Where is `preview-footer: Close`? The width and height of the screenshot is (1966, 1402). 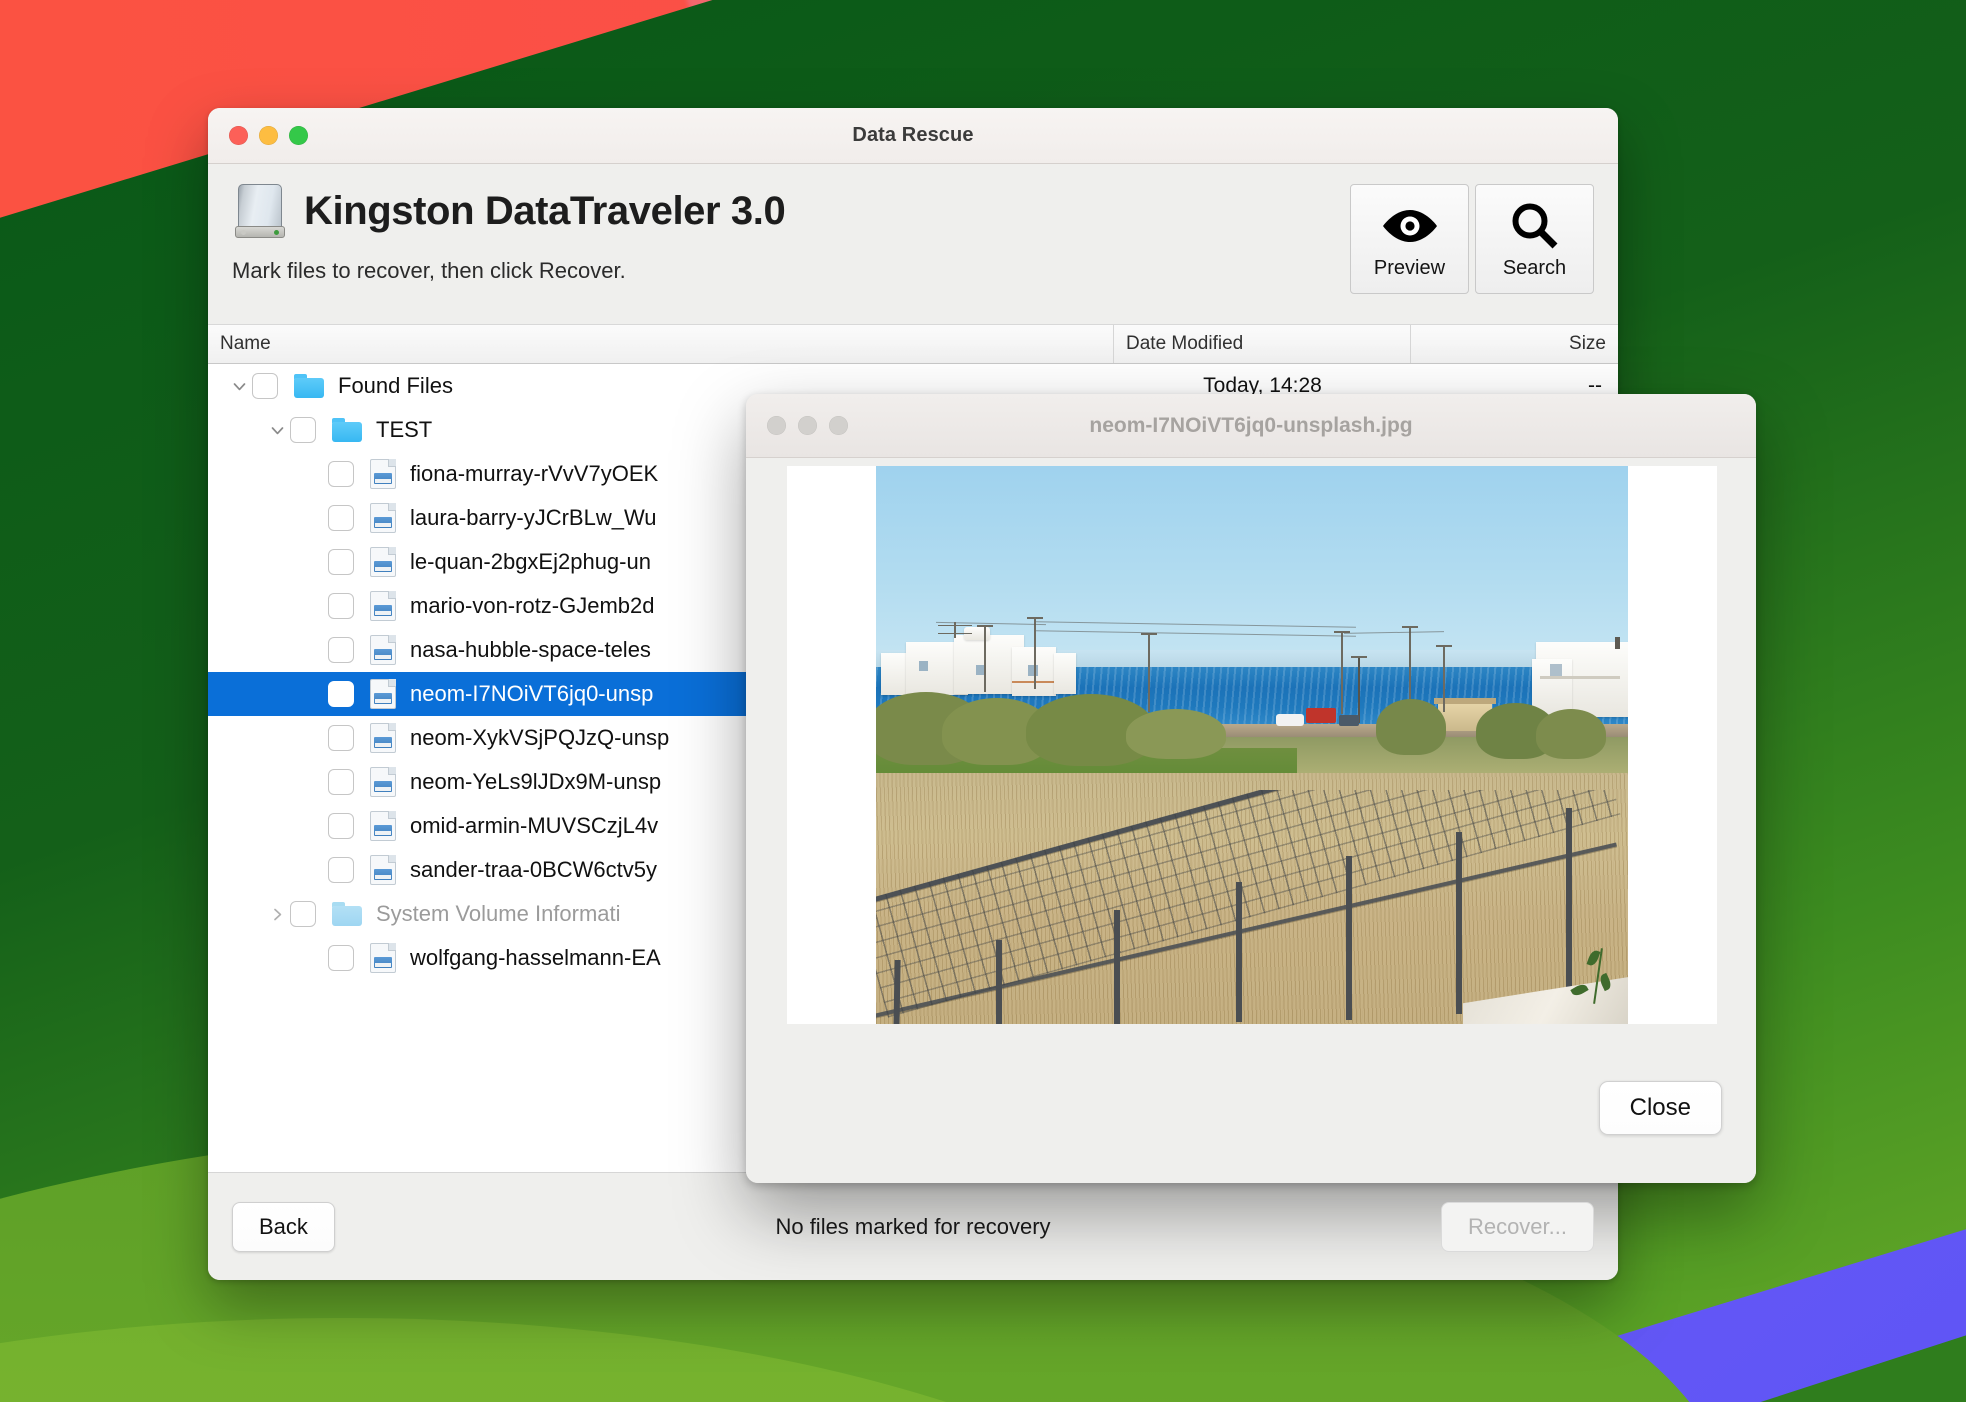 preview-footer: Close is located at coordinates (1251, 1108).